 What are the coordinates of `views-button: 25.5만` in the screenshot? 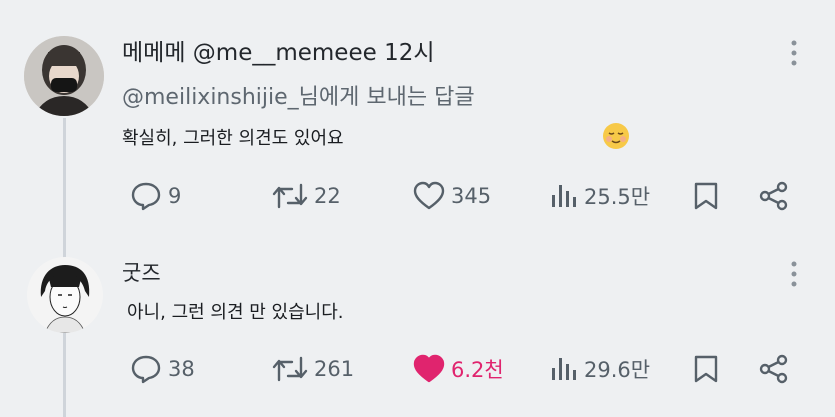 It's located at (600, 196).